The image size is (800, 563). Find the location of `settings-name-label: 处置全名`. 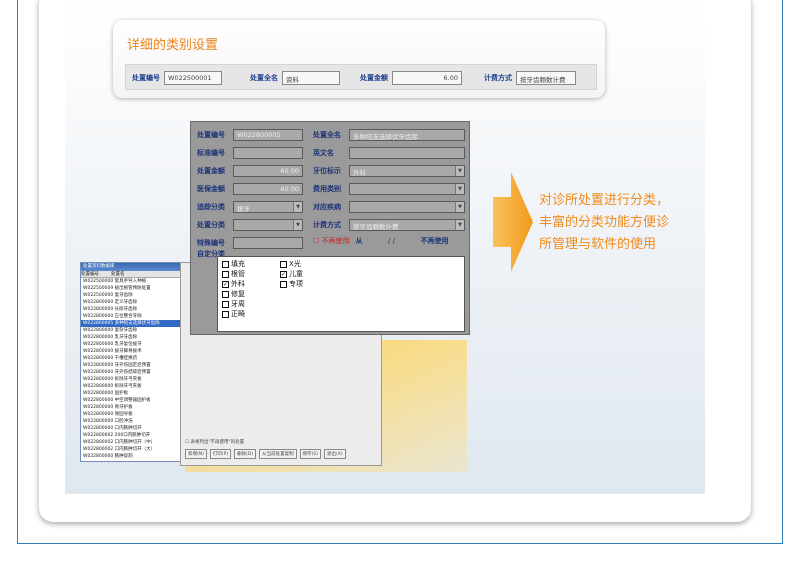

settings-name-label: 处置全名 is located at coordinates (264, 78).